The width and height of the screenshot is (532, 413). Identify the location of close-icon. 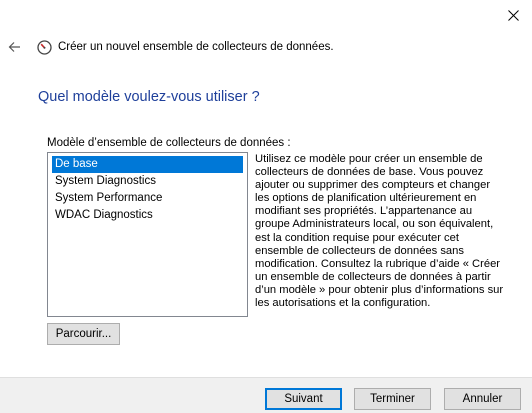
(513, 15).